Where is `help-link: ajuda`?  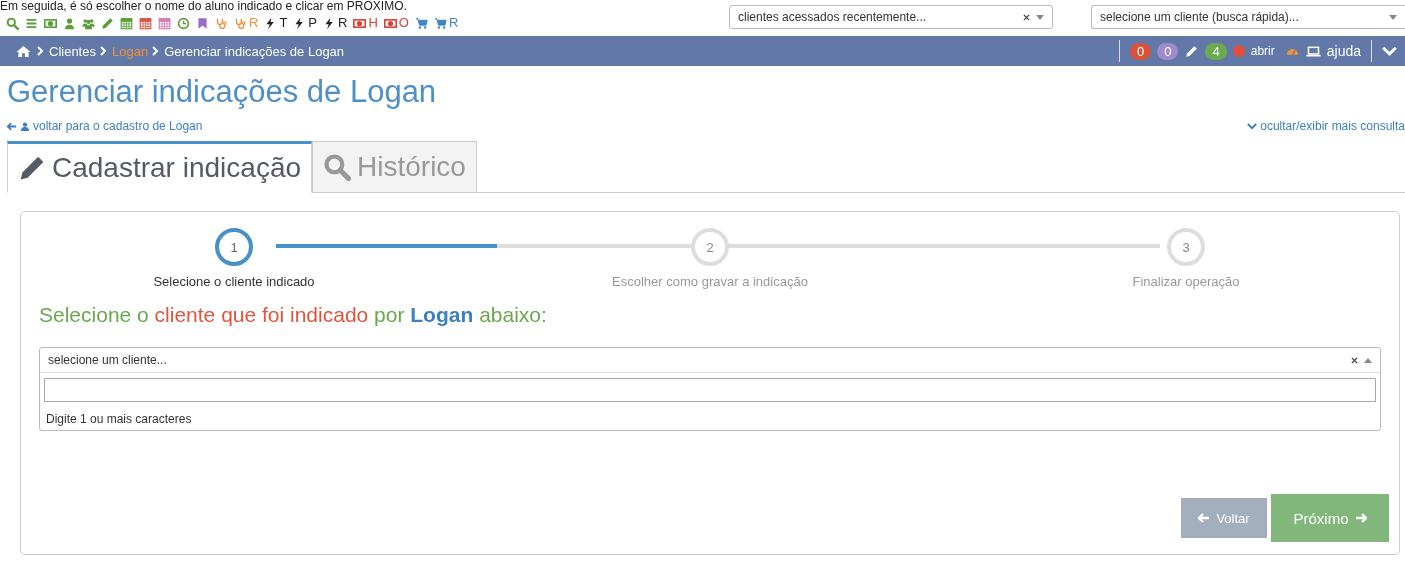
help-link: ajuda is located at coordinates (1343, 51).